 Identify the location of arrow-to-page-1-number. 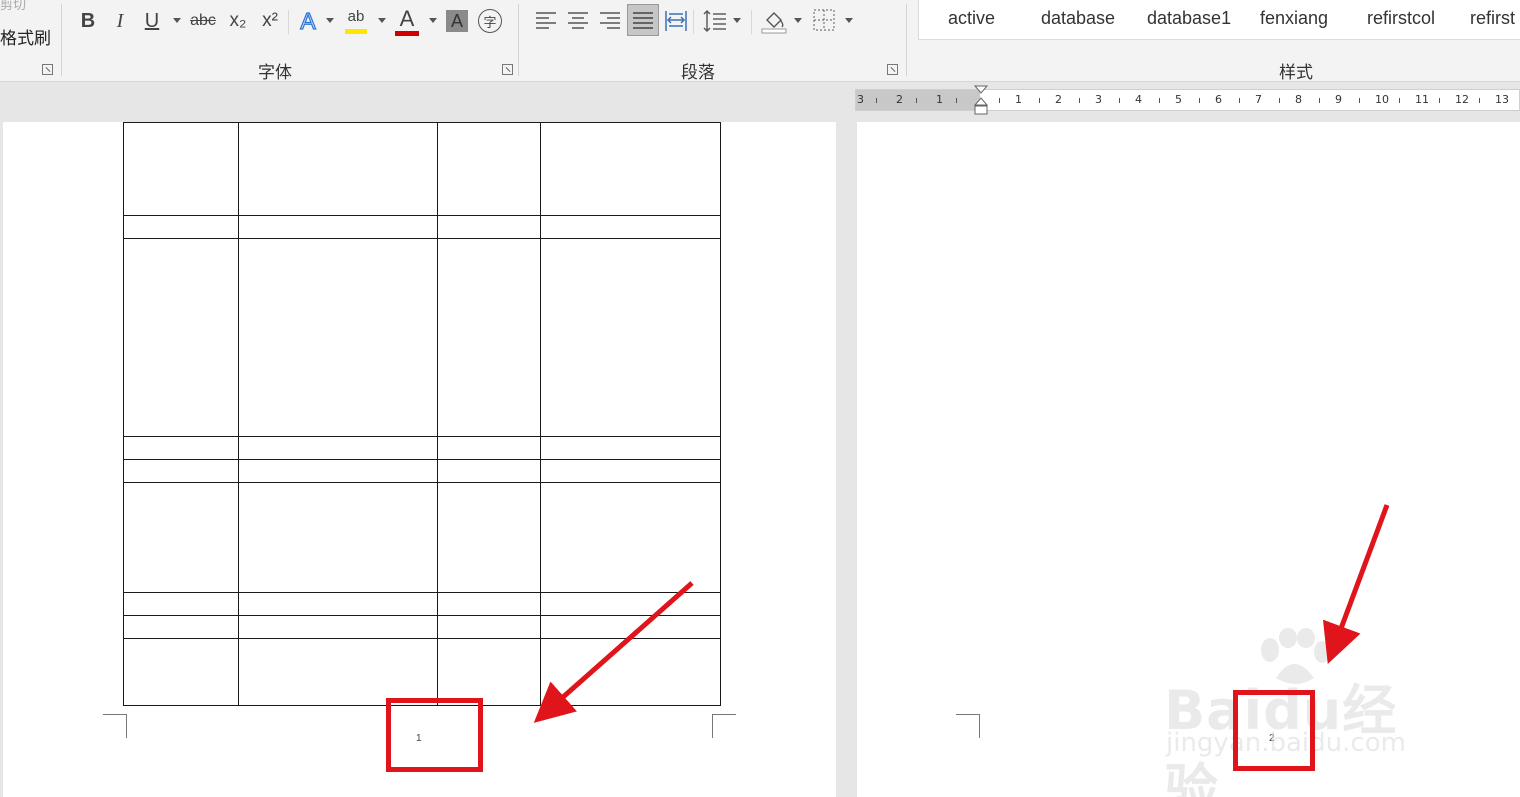
(613, 652).